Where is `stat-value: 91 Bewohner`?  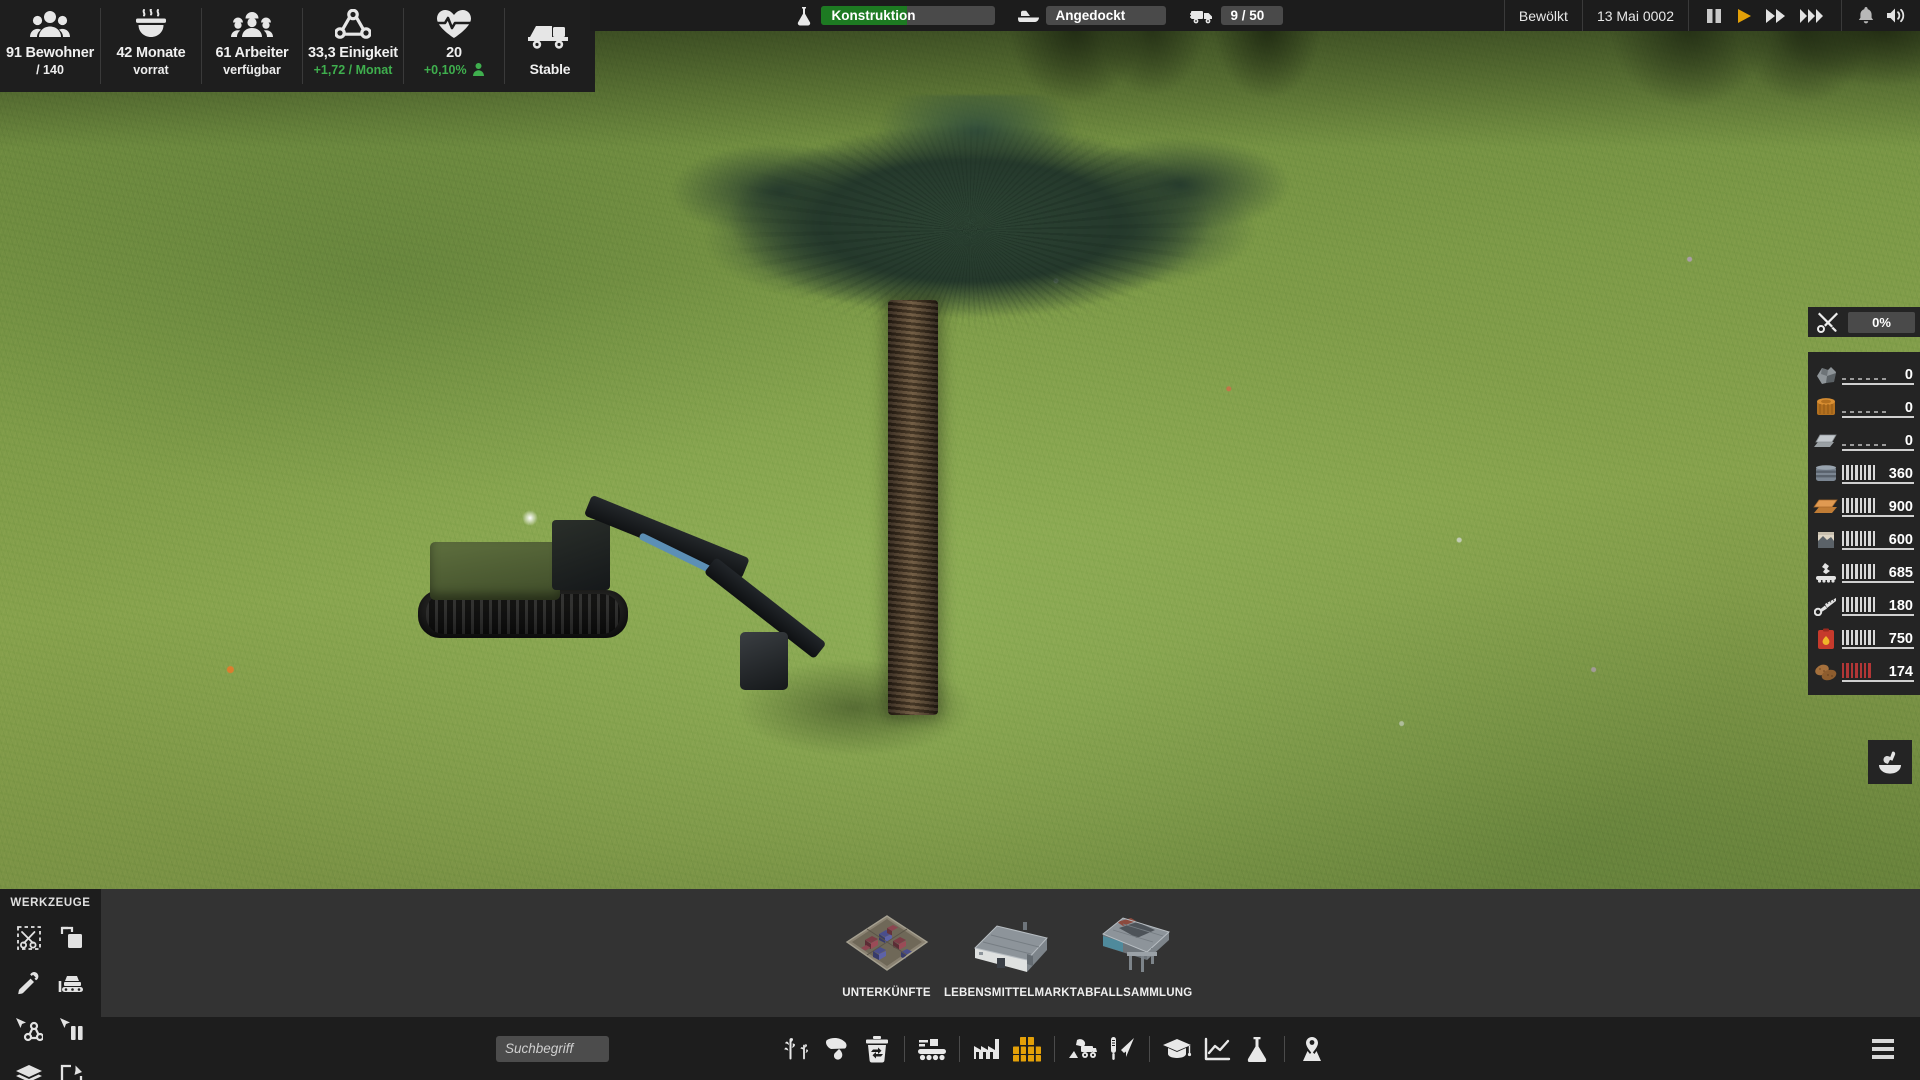
stat-value: 91 Bewohner is located at coordinates (50, 53).